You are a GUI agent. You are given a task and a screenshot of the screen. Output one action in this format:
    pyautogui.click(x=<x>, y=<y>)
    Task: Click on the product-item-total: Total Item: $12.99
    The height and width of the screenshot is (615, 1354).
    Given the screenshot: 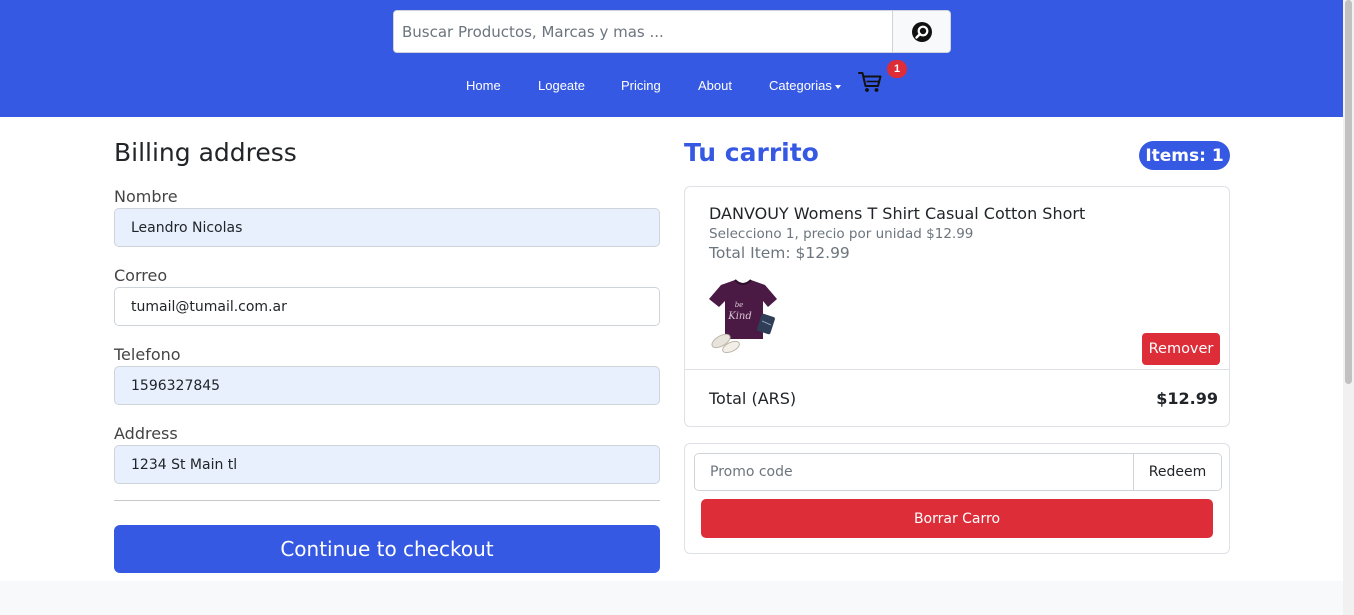 What is the action you would take?
    pyautogui.click(x=779, y=253)
    